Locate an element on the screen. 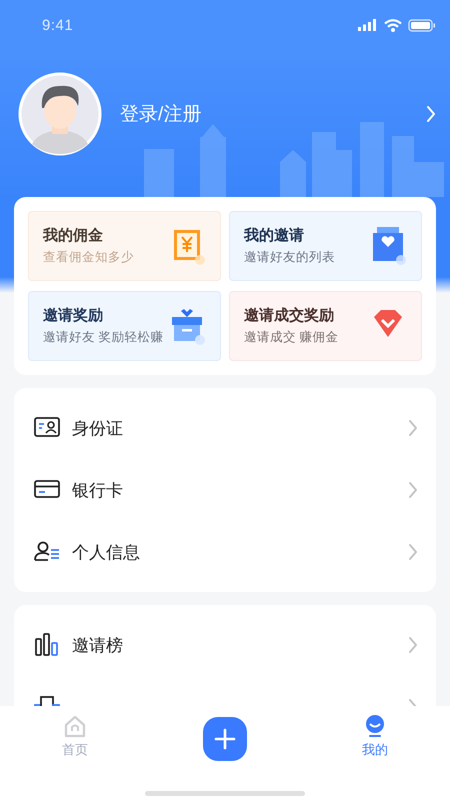 Image resolution: width=450 pixels, height=800 pixels. home-icon is located at coordinates (75, 726).